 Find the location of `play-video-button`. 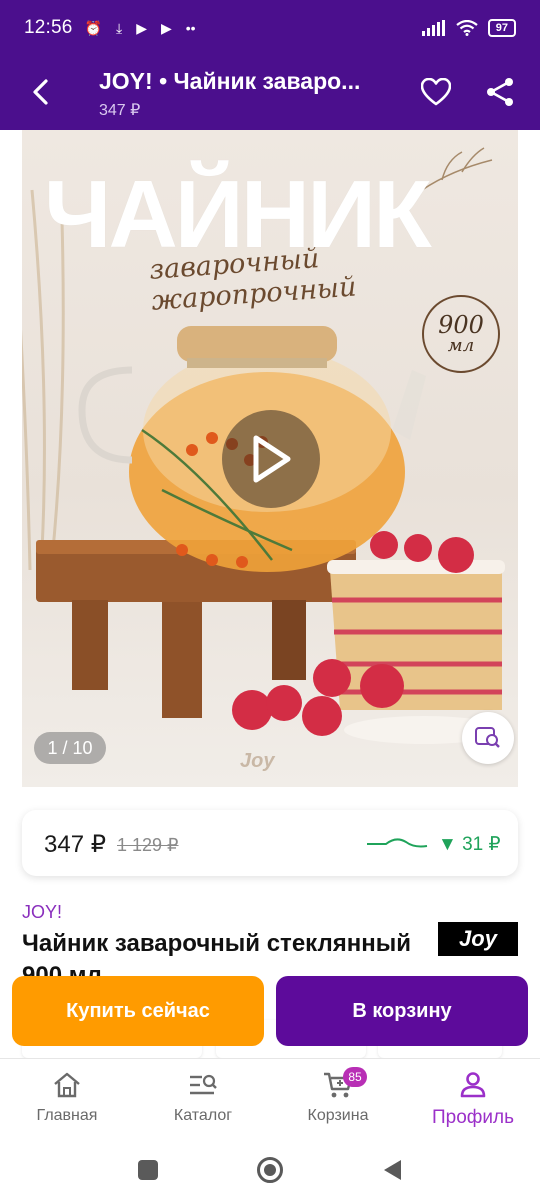

play-video-button is located at coordinates (271, 459).